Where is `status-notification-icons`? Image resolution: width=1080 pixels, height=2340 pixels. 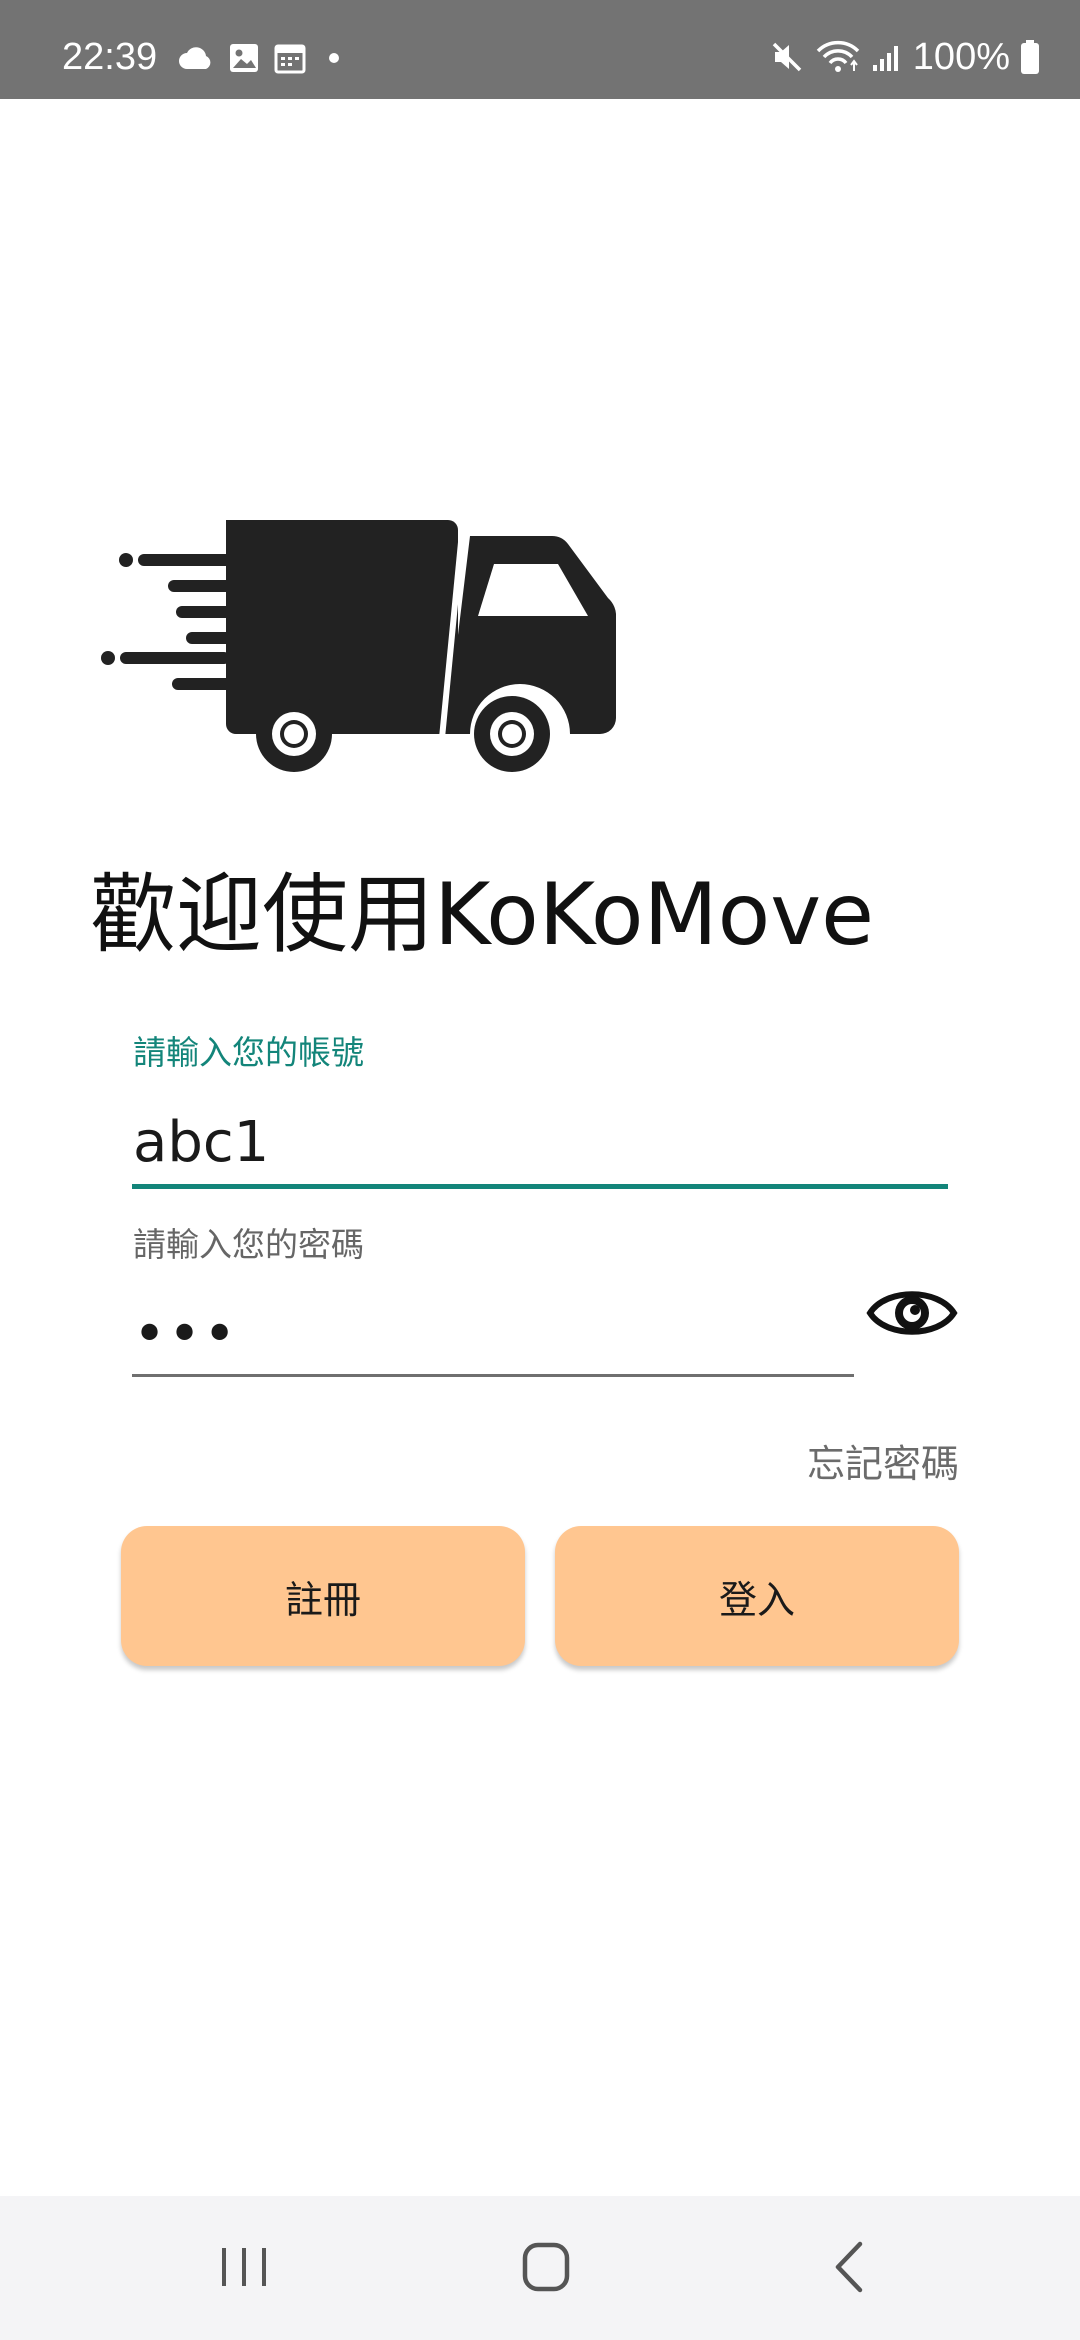
status-notification-icons is located at coordinates (263, 58).